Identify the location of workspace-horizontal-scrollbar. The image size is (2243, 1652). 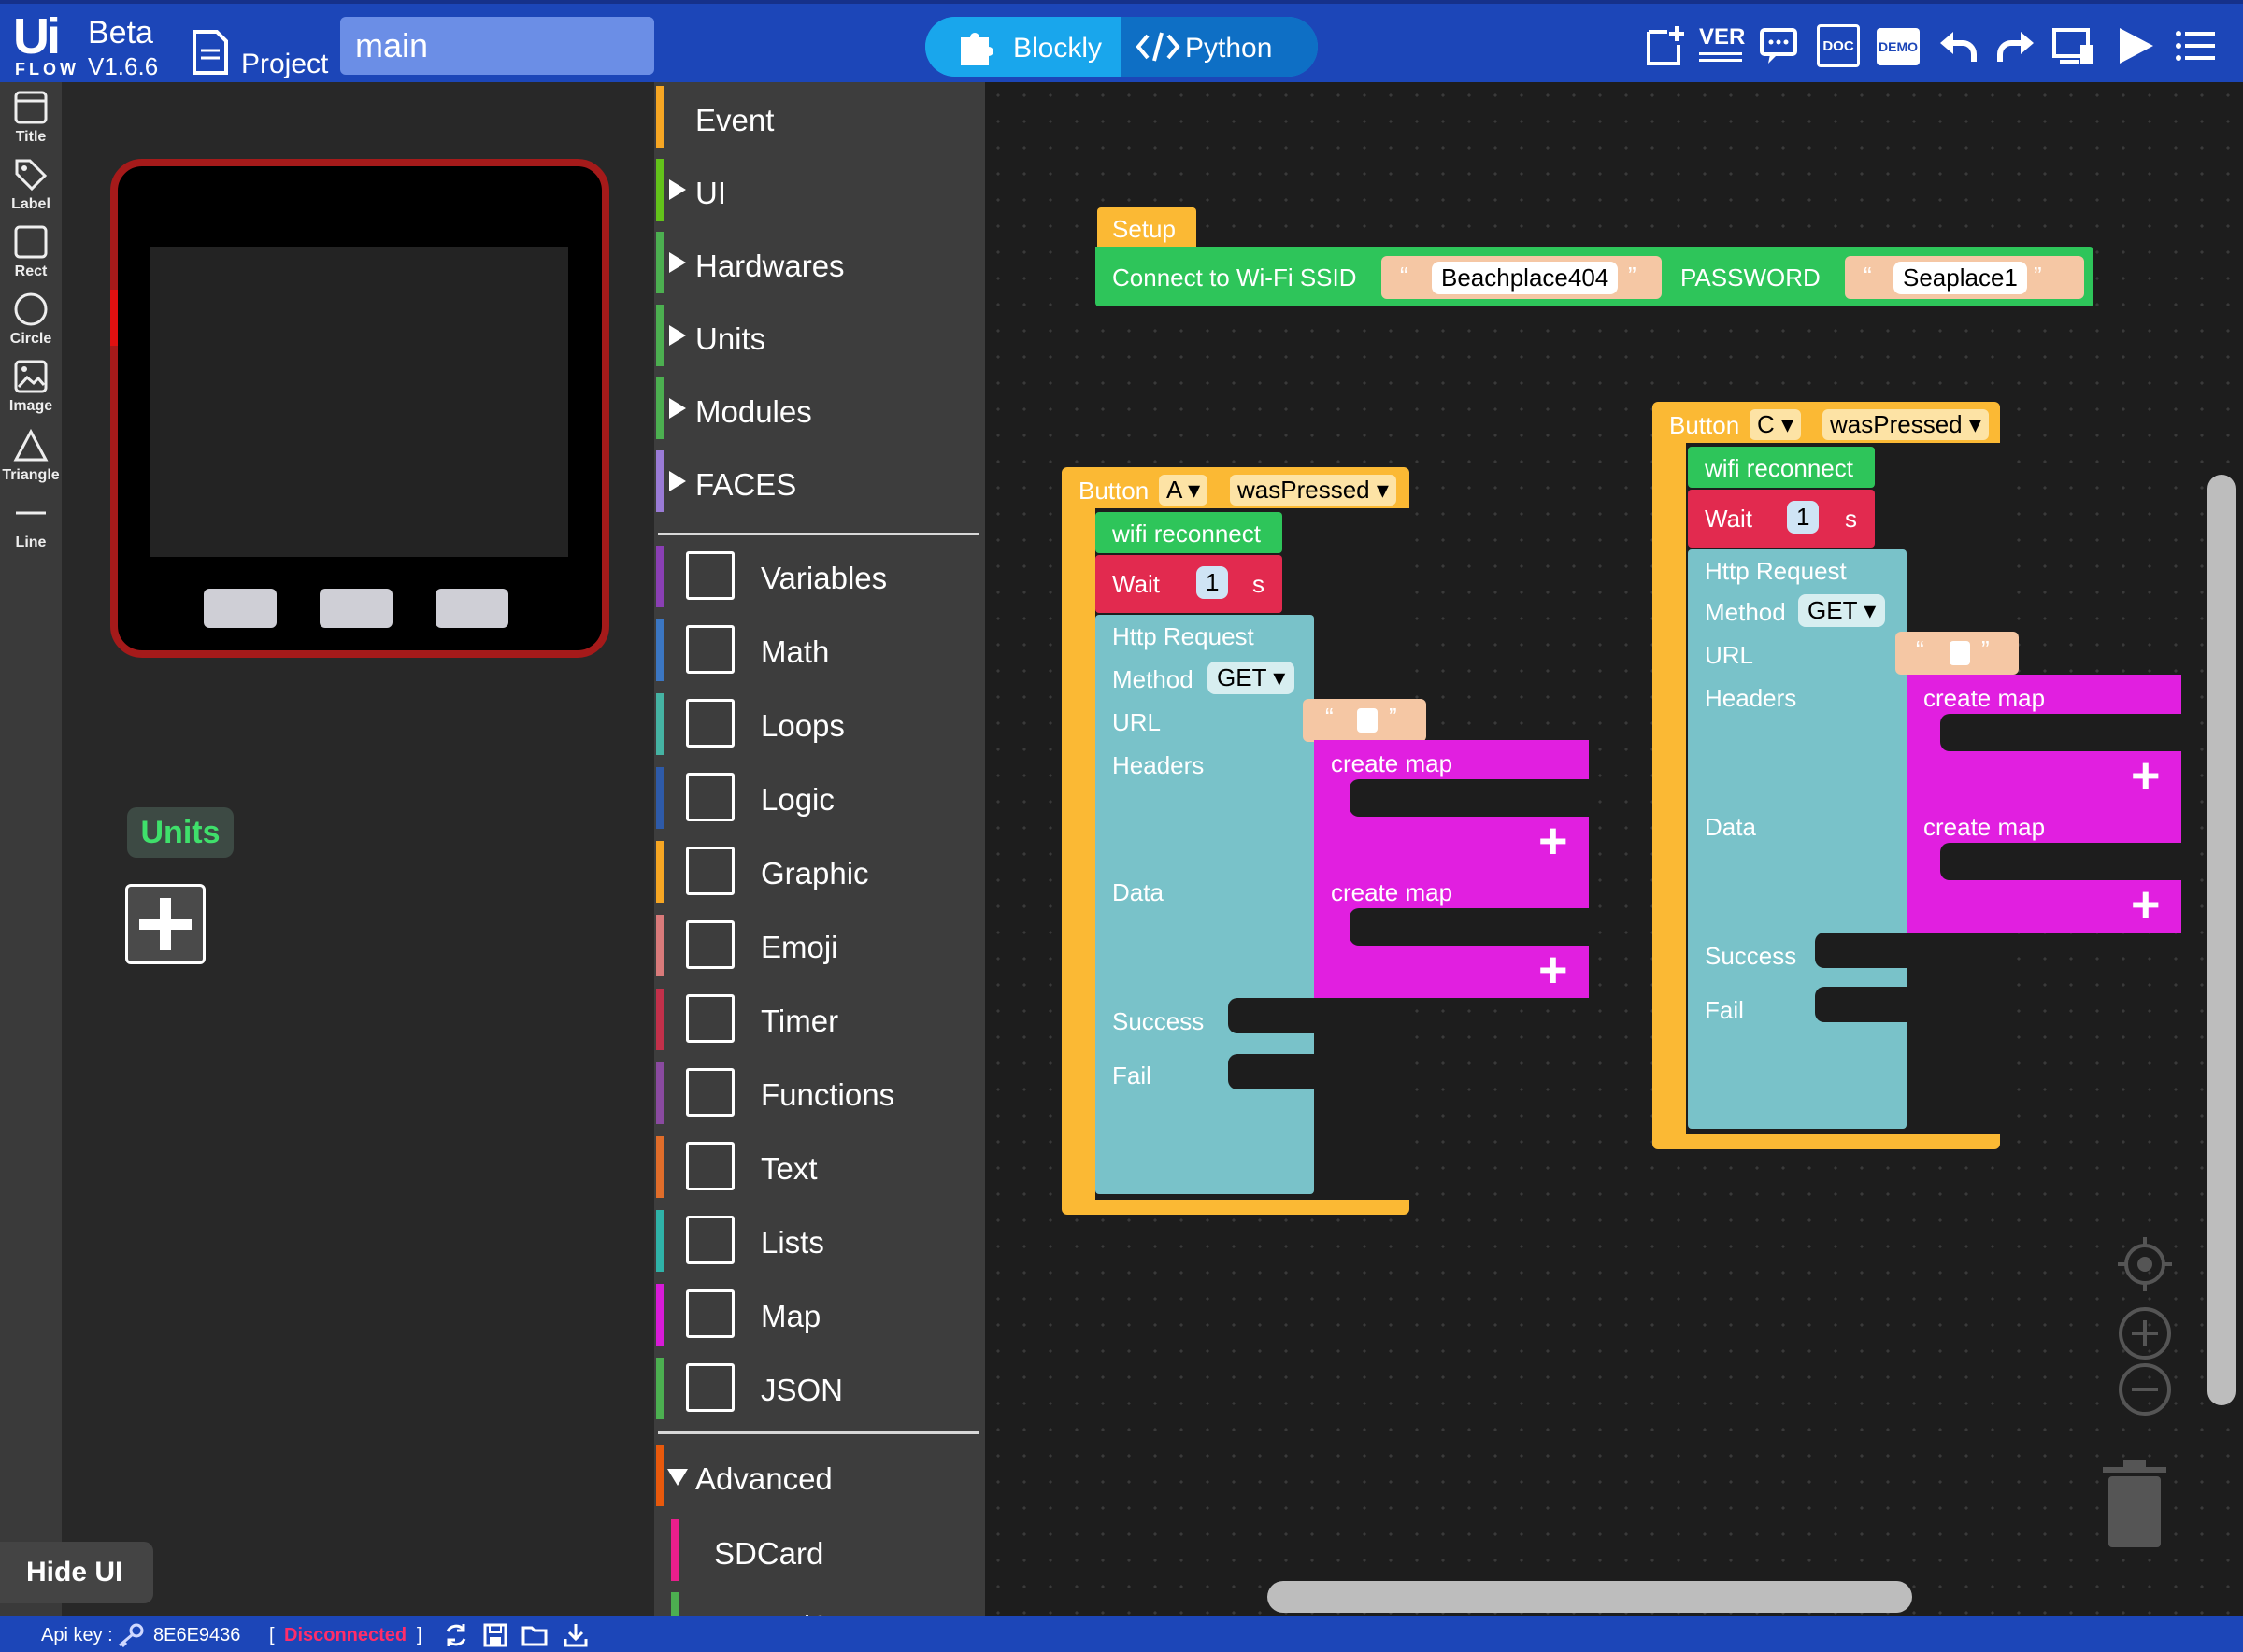
(1589, 1597).